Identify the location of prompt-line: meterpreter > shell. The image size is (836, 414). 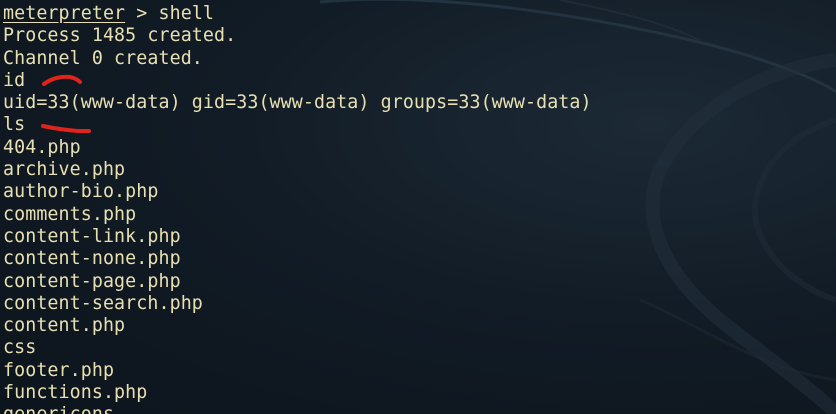
(297, 14).